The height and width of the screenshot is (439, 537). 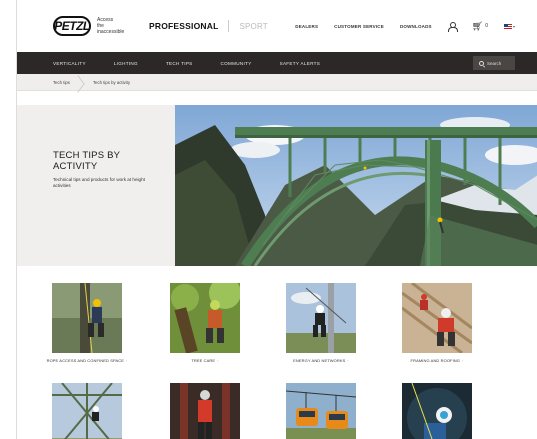 What do you see at coordinates (205, 318) in the screenshot?
I see `thumb-tree-care` at bounding box center [205, 318].